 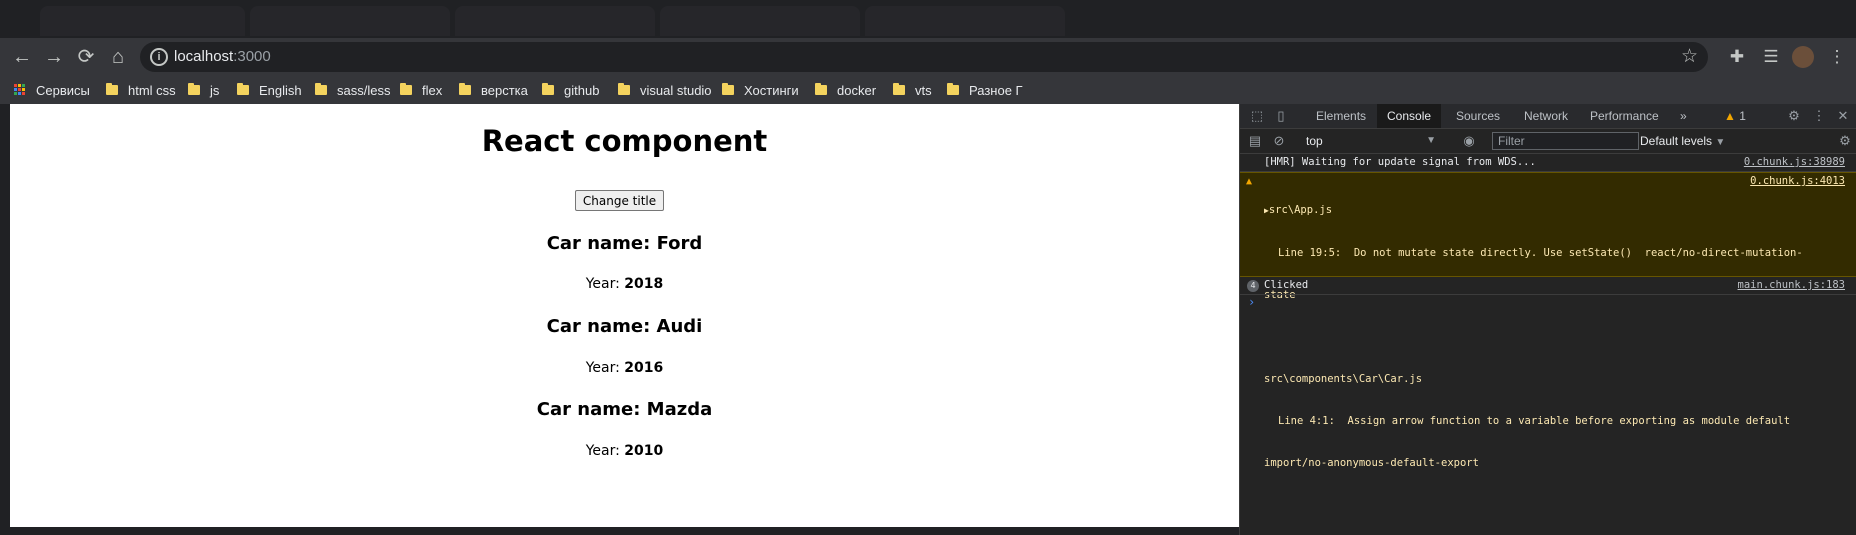 What do you see at coordinates (619, 200) in the screenshot?
I see `change-title-button: Change title` at bounding box center [619, 200].